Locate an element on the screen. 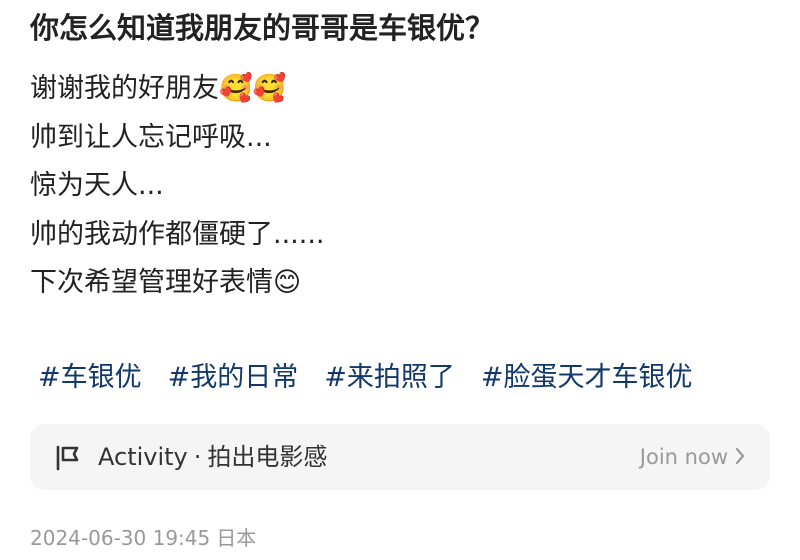 This screenshot has height=560, width=800. post-title: 你怎么知道我朋友的哥哥是车银优？ is located at coordinates (262, 28).